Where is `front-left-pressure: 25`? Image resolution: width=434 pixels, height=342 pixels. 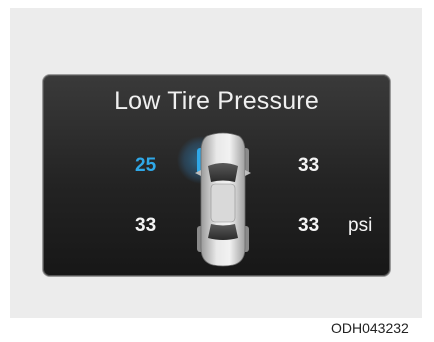
front-left-pressure: 25 is located at coordinates (146, 165).